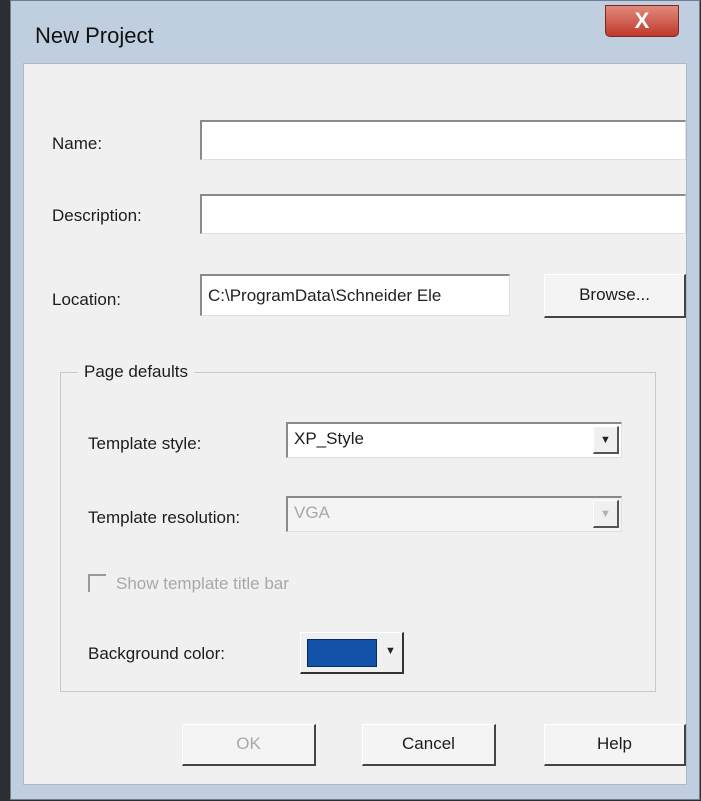 The width and height of the screenshot is (701, 801). What do you see at coordinates (355, 295) in the screenshot?
I see `location-input` at bounding box center [355, 295].